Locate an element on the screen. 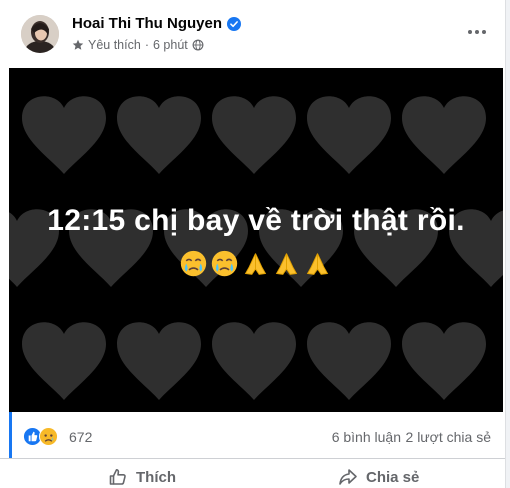 Image resolution: width=510 pixels, height=488 pixels. more-options-icon is located at coordinates (477, 32).